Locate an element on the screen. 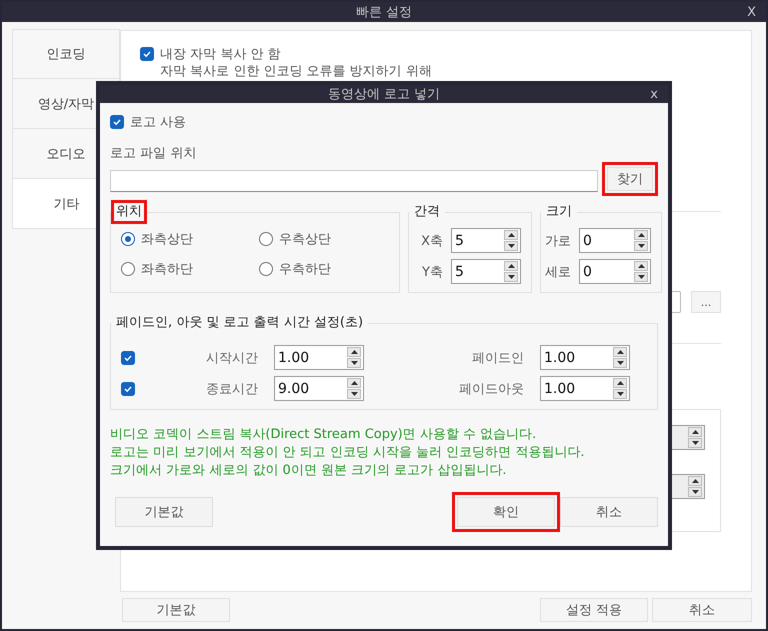  checkbox-label: 내장 자막 복사 안 함 is located at coordinates (220, 54).